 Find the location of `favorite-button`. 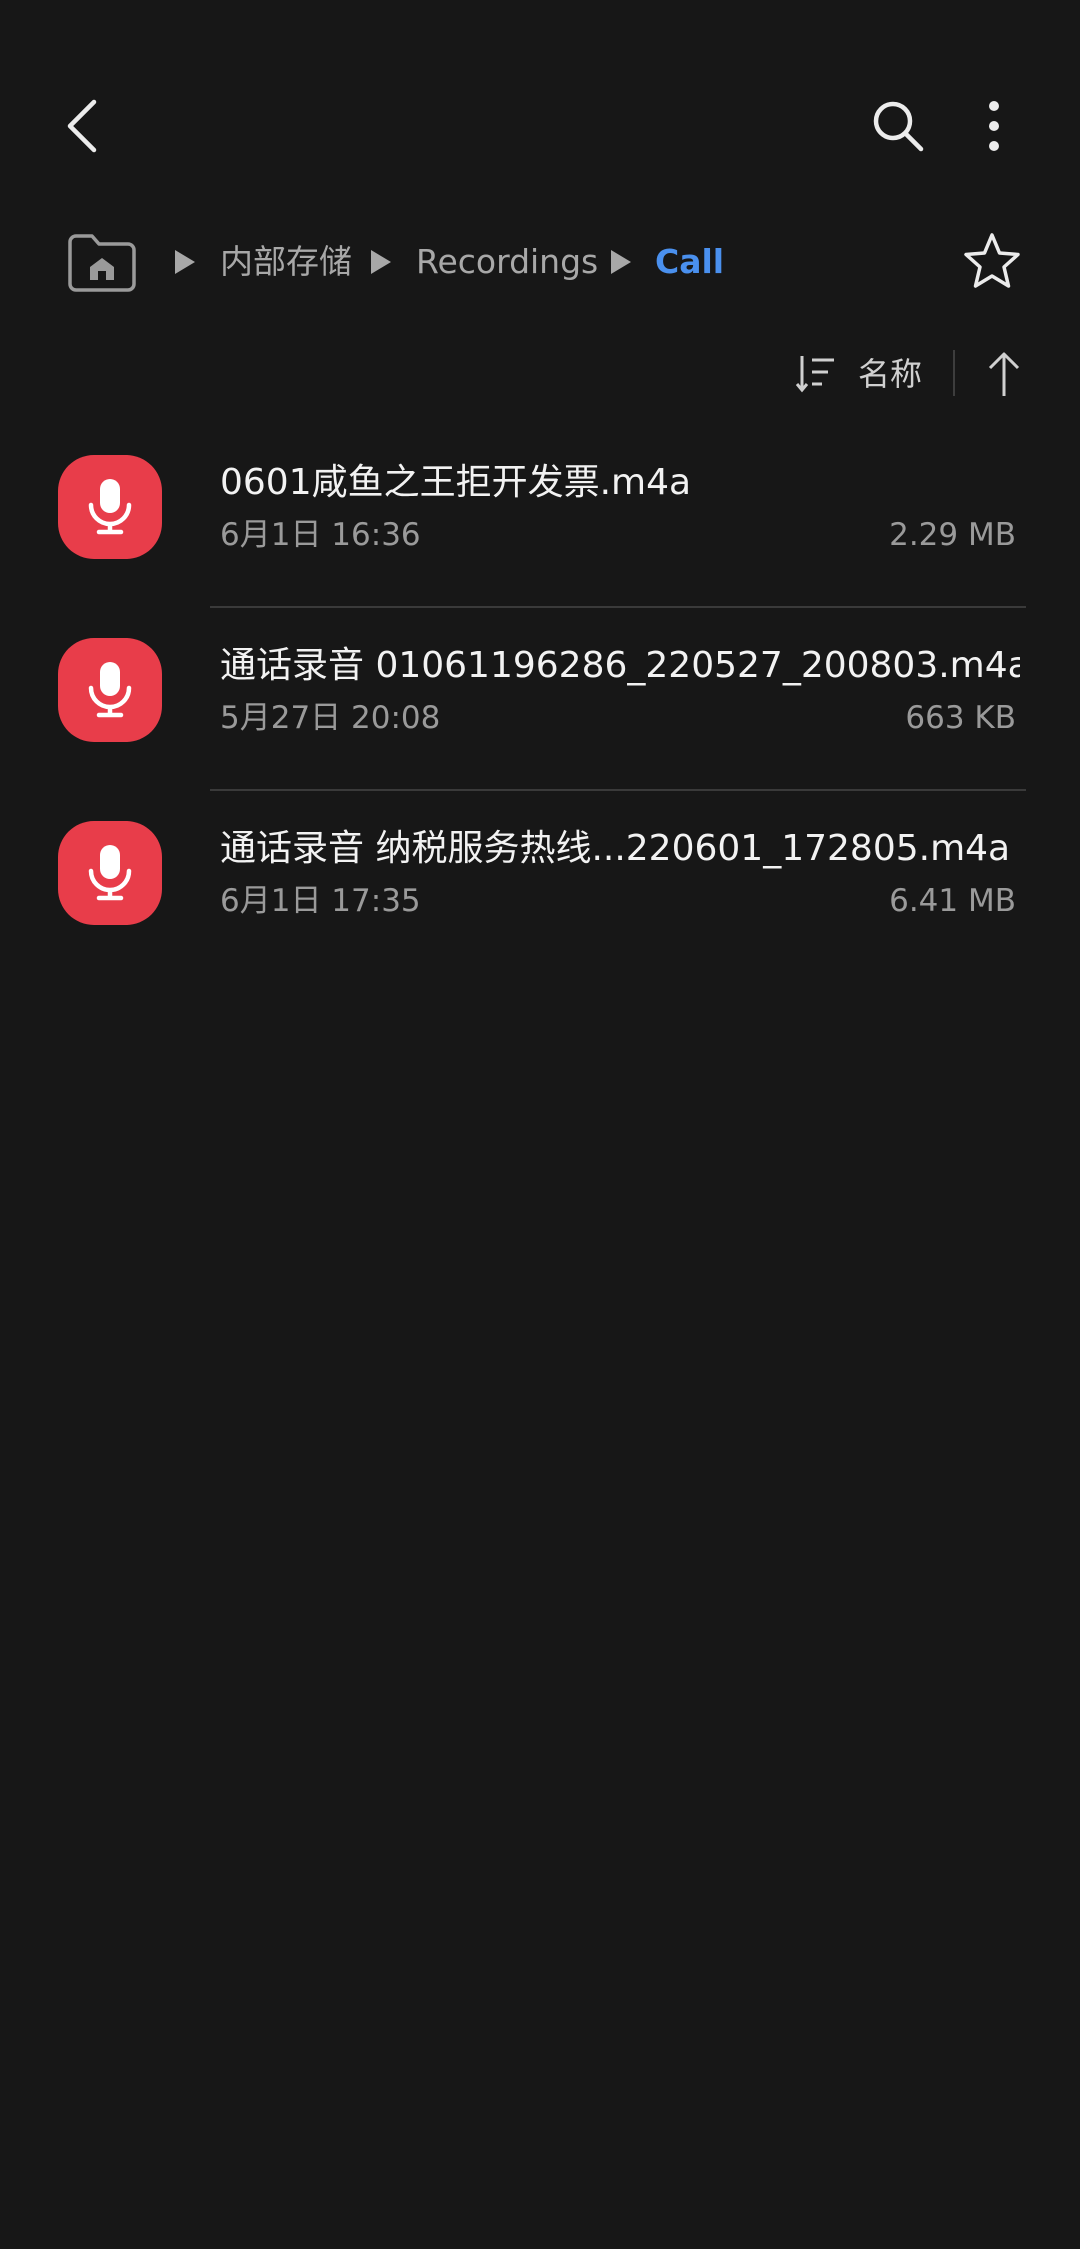

favorite-button is located at coordinates (992, 262).